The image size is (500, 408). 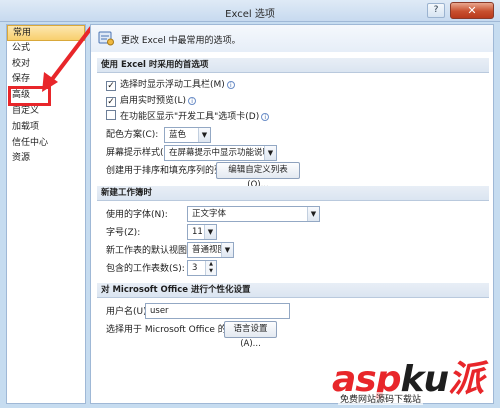 I want to click on window-title: Excel 选项, so click(x=250, y=14).